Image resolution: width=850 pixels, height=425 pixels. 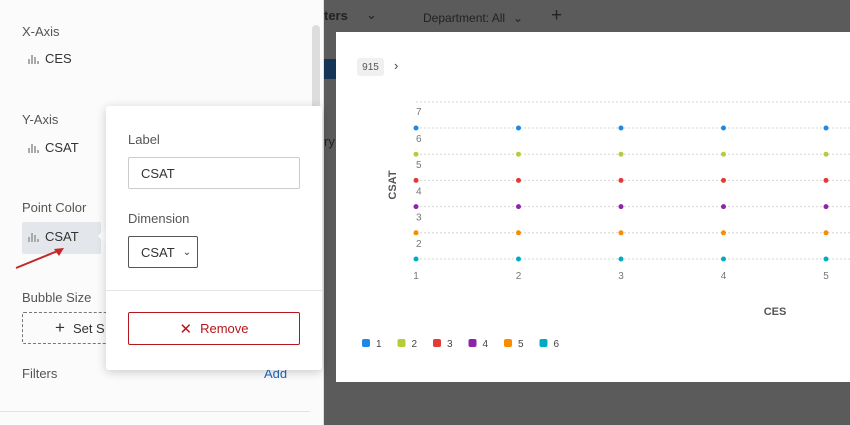 What do you see at coordinates (88, 328) in the screenshot?
I see `set-size-label: Set S` at bounding box center [88, 328].